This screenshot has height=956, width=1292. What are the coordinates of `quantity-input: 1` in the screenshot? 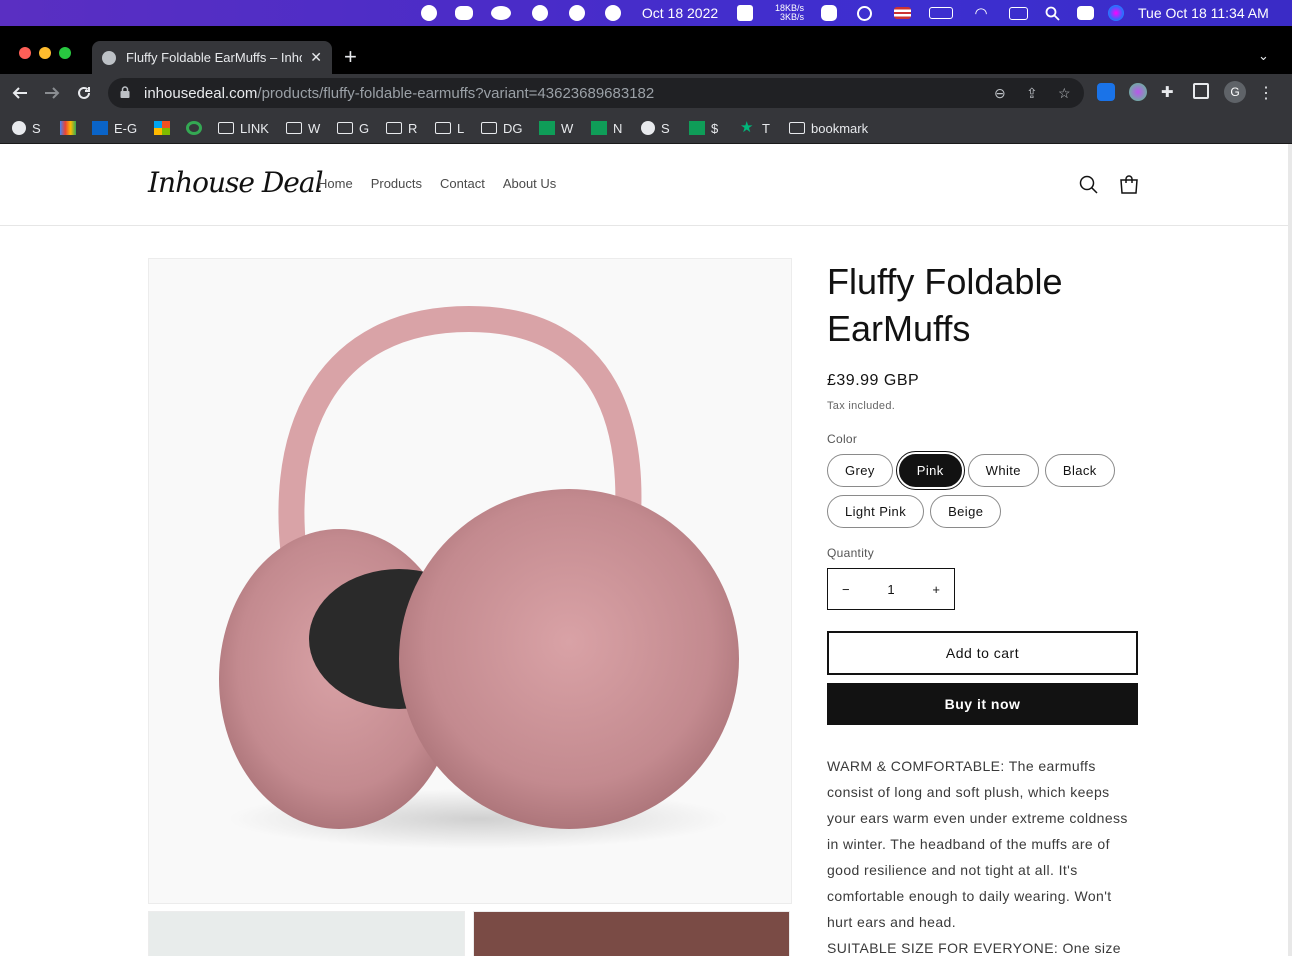 It's located at (890, 589).